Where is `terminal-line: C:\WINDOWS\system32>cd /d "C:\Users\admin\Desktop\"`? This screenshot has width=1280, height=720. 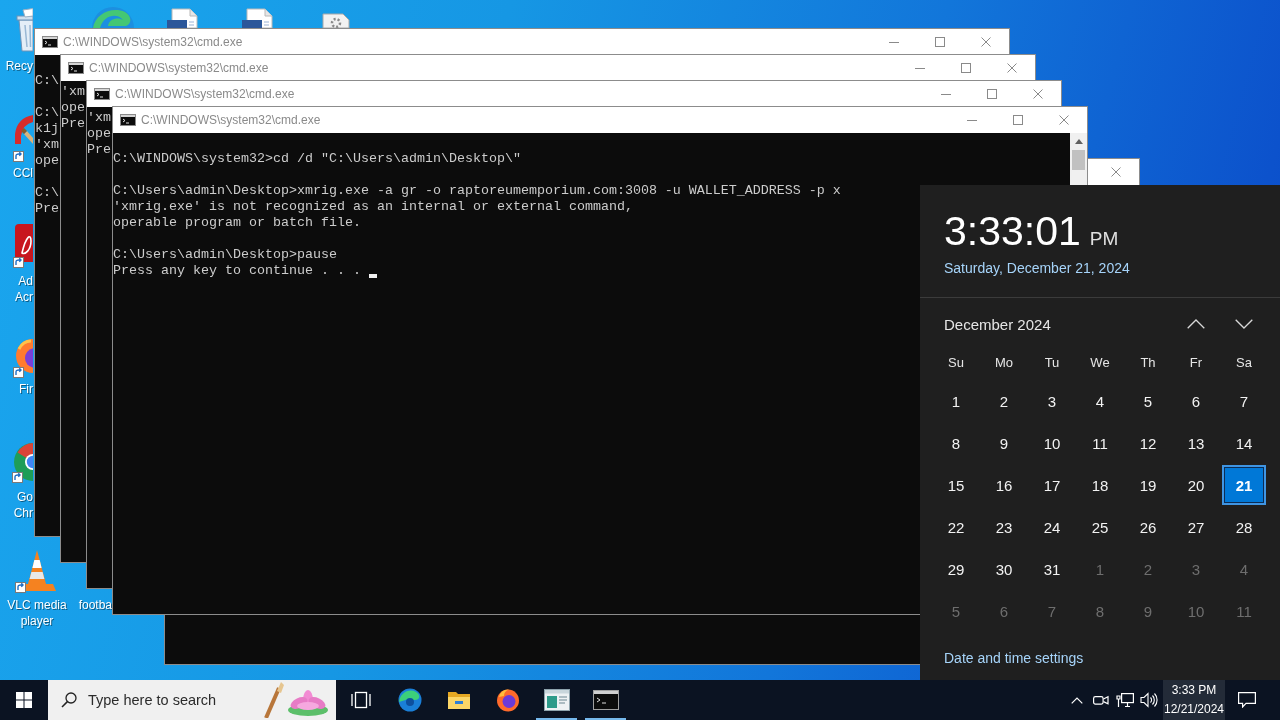 terminal-line: C:\WINDOWS\system32>cd /d "C:\Users\admin\Desktop\" is located at coordinates (317, 158).